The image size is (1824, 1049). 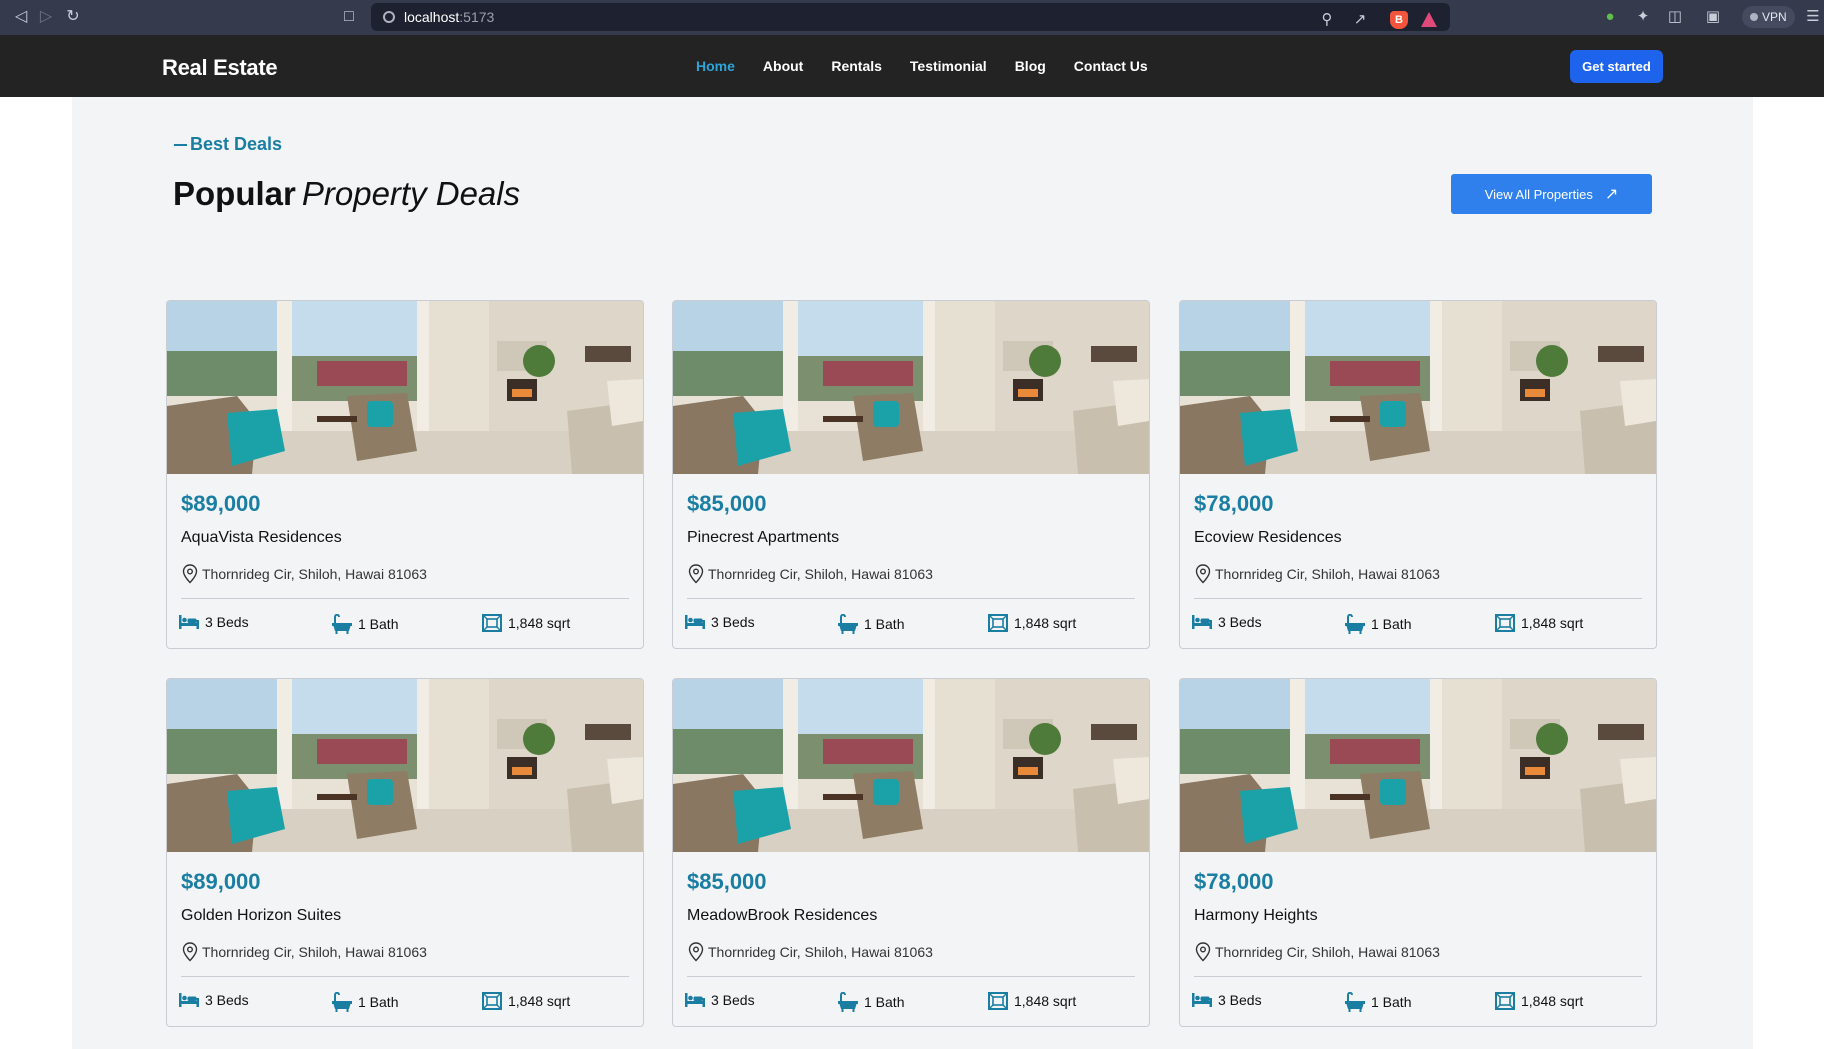 I want to click on brave-shields-icon: B, so click(x=1399, y=20).